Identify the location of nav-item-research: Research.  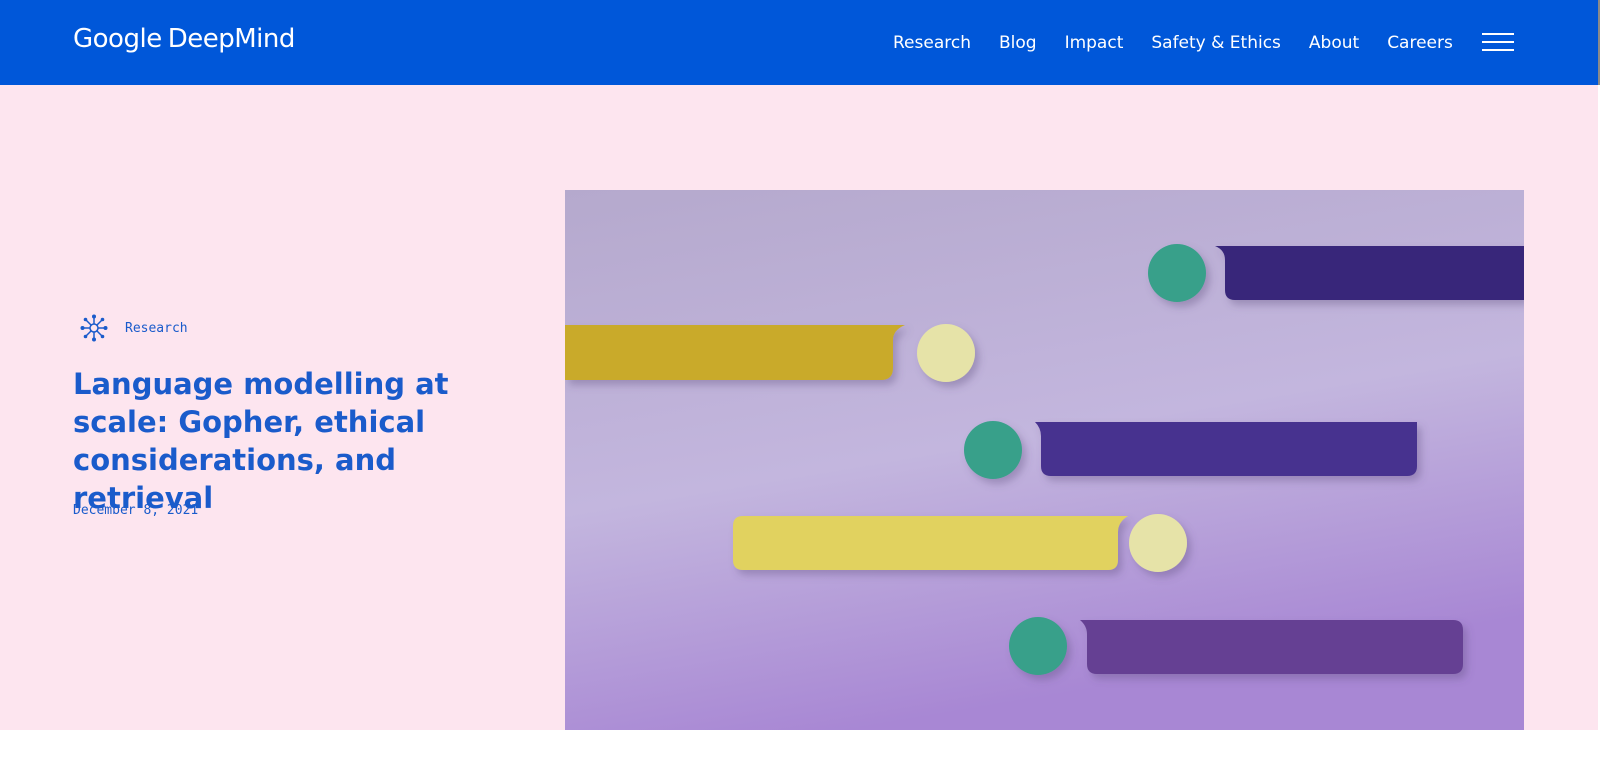
(932, 43).